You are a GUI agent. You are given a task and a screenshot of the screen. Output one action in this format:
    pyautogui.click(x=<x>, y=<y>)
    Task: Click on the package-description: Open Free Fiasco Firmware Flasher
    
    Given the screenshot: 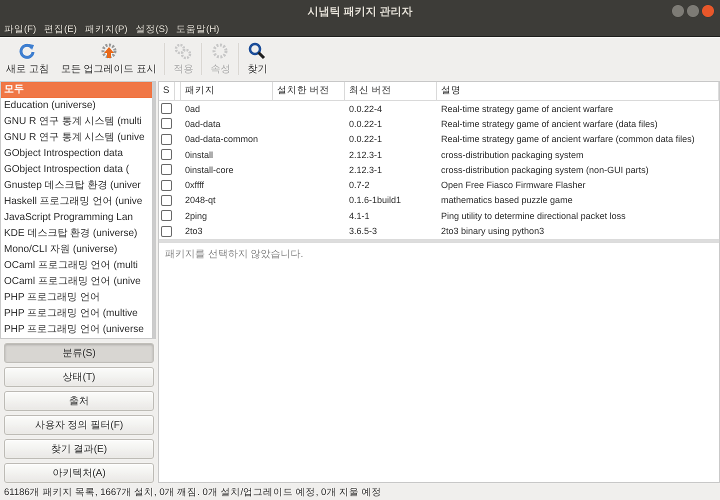 What is the action you would take?
    pyautogui.click(x=513, y=185)
    